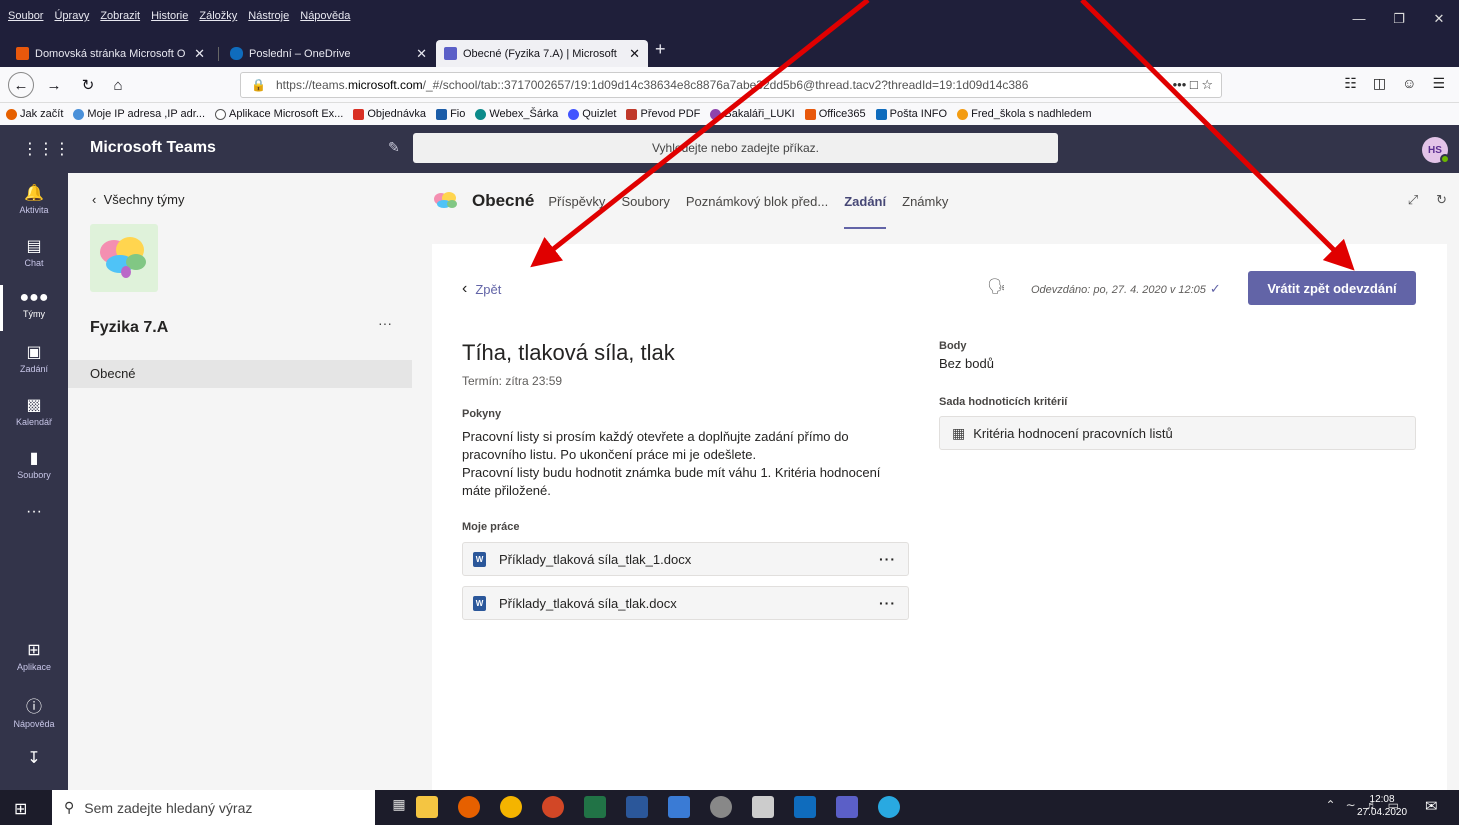  I want to click on rail-item-assignments: ▣ Zadání, so click(34, 358).